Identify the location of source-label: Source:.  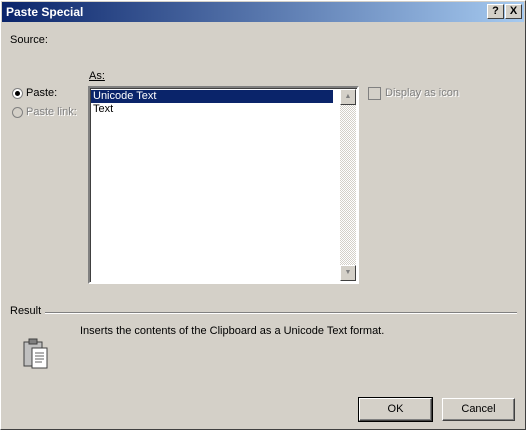
(29, 40).